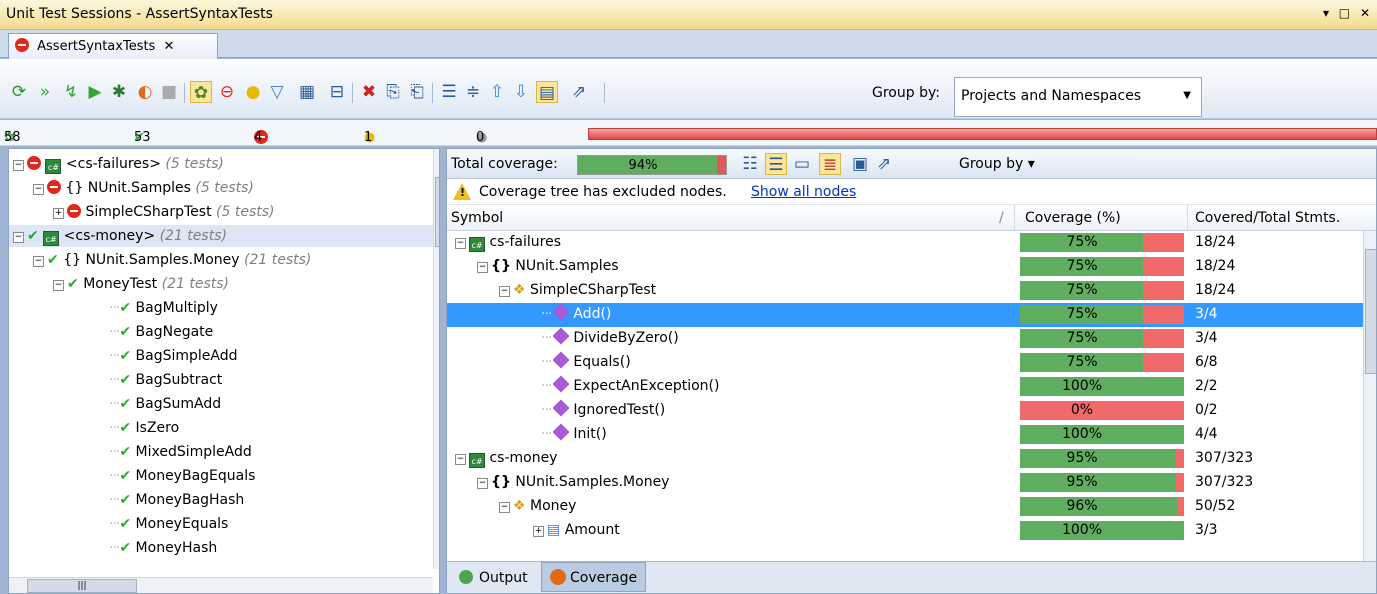 This screenshot has width=1377, height=594. What do you see at coordinates (277, 92) in the screenshot?
I see `filter-icon: ▽` at bounding box center [277, 92].